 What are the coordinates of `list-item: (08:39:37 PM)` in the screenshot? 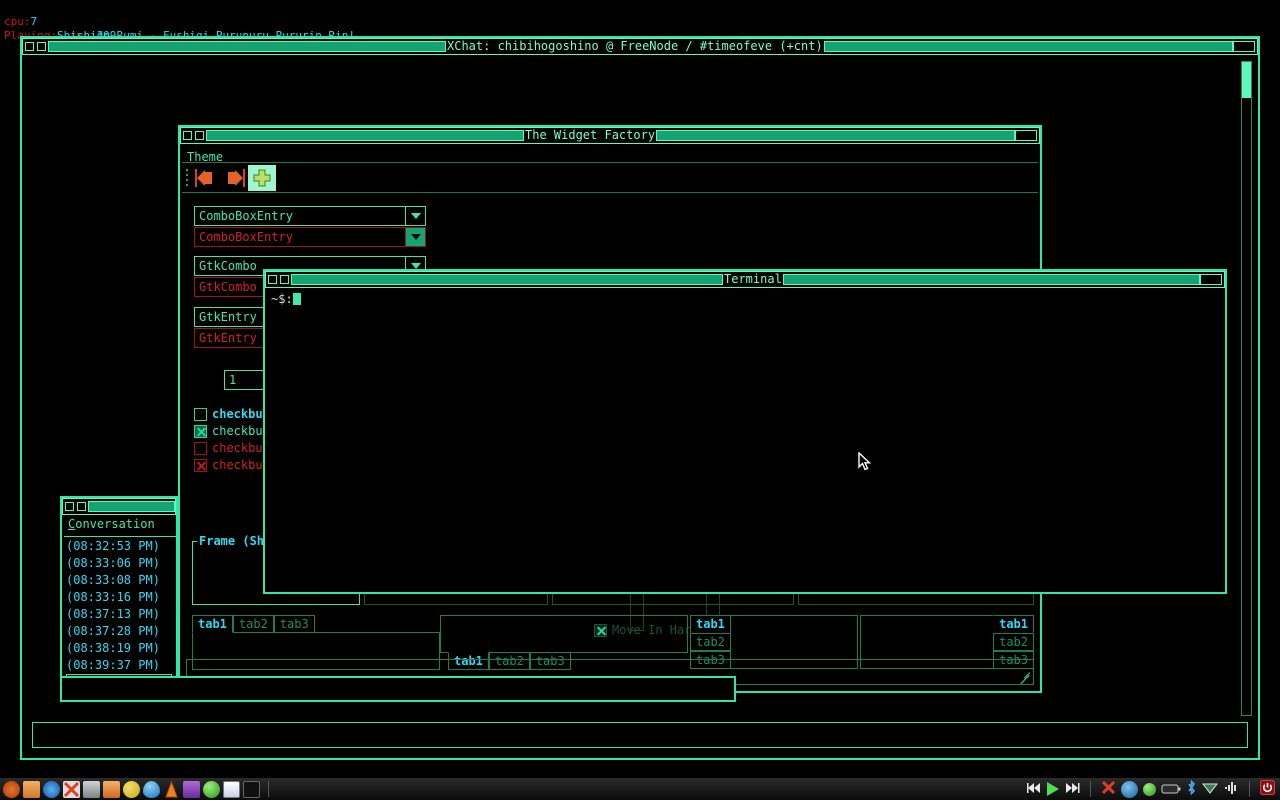 It's located at (122, 665).